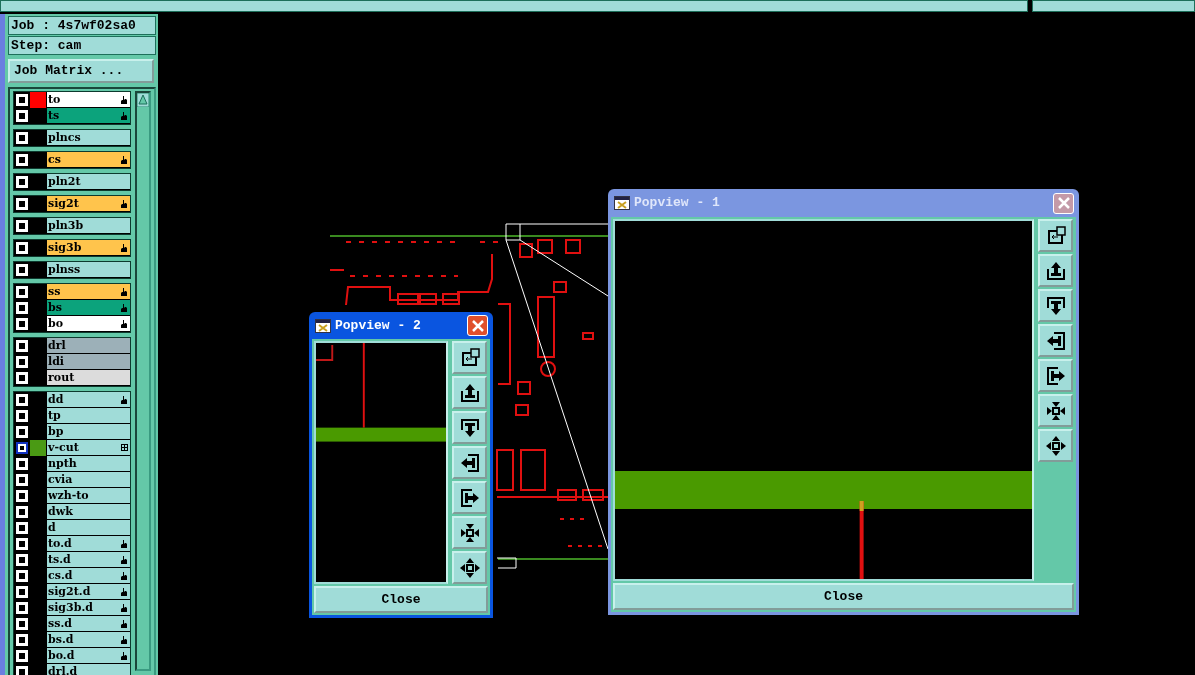 The width and height of the screenshot is (1195, 675). I want to click on outward-arrows-icon, so click(1055, 445).